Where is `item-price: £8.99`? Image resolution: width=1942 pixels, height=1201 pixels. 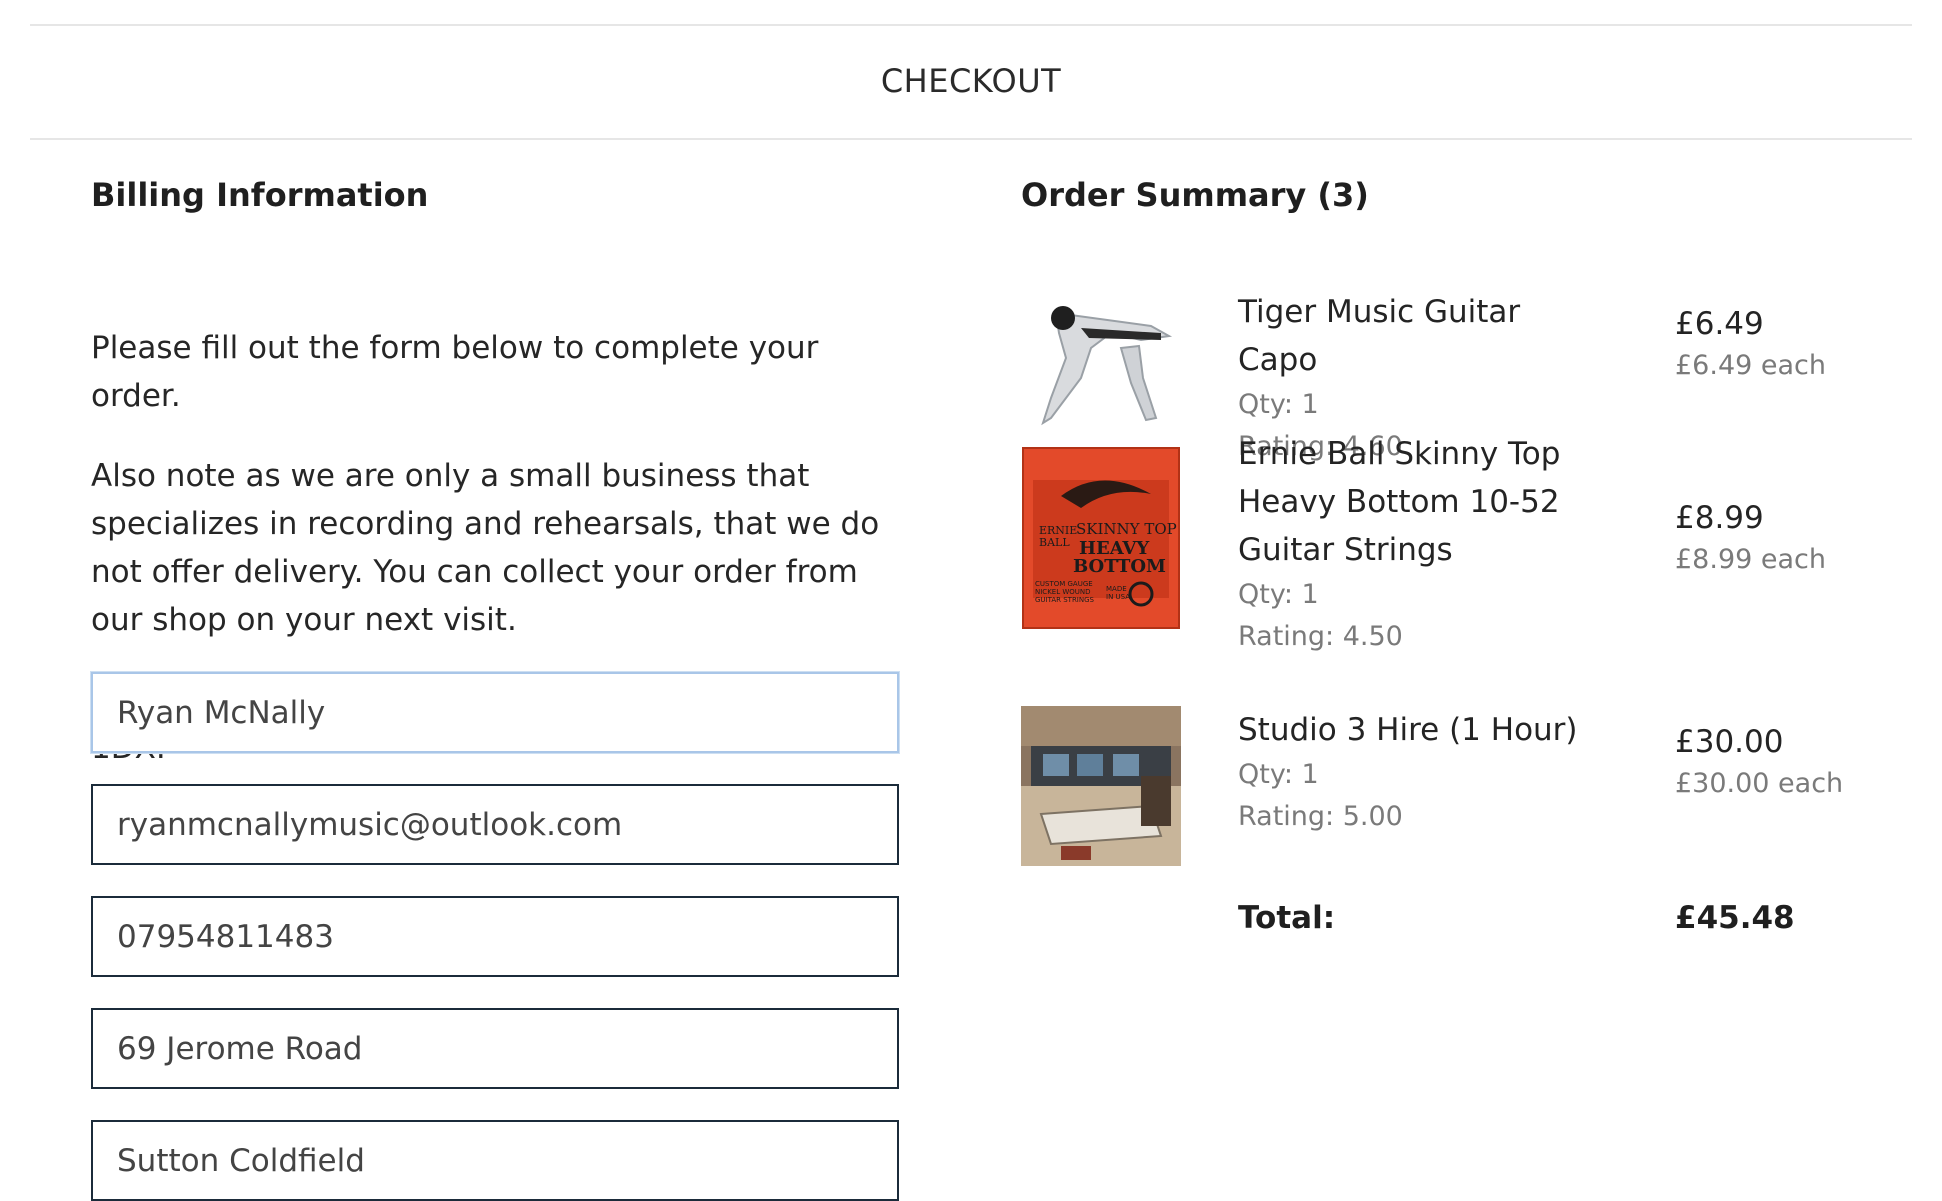 item-price: £8.99 is located at coordinates (1719, 518).